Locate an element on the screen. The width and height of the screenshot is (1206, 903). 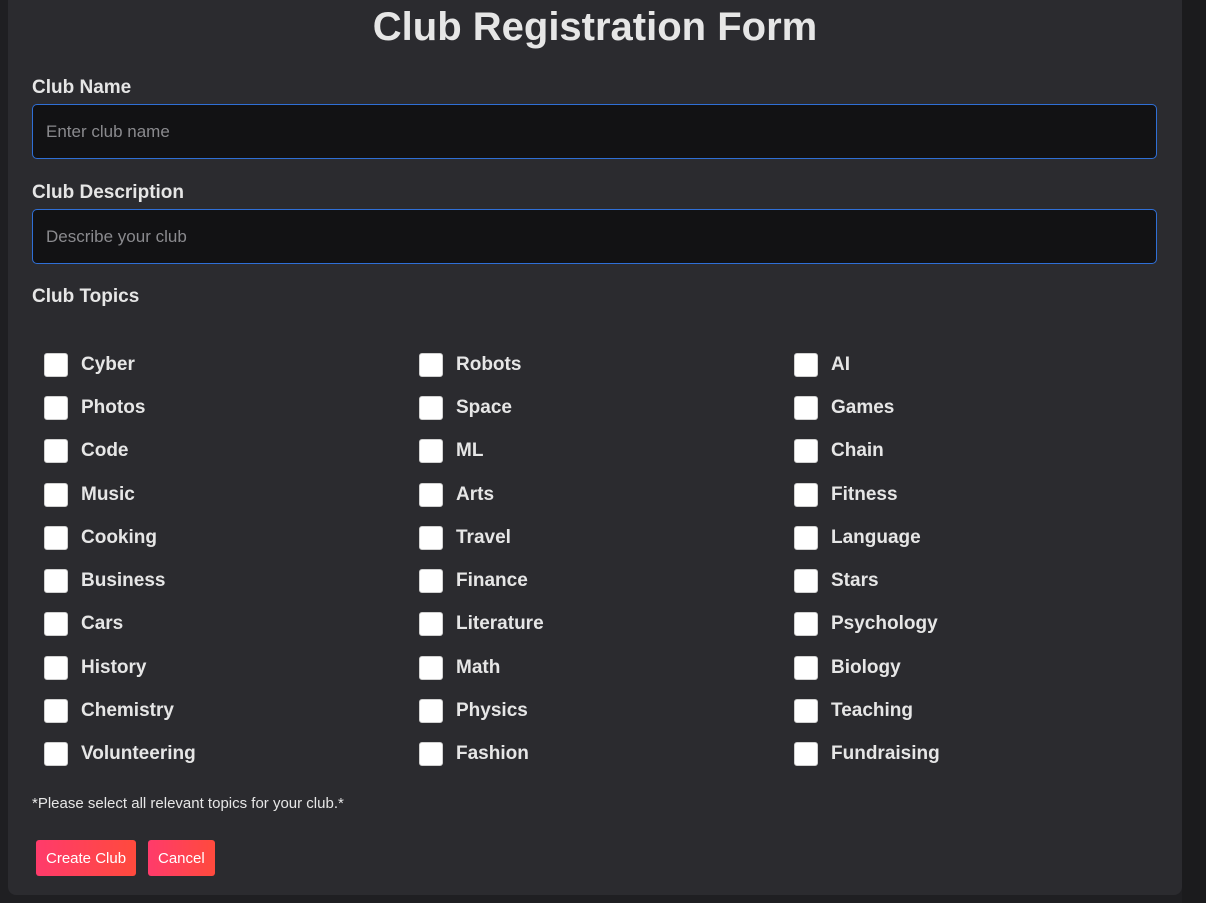
topic-option: Photos is located at coordinates (231, 407).